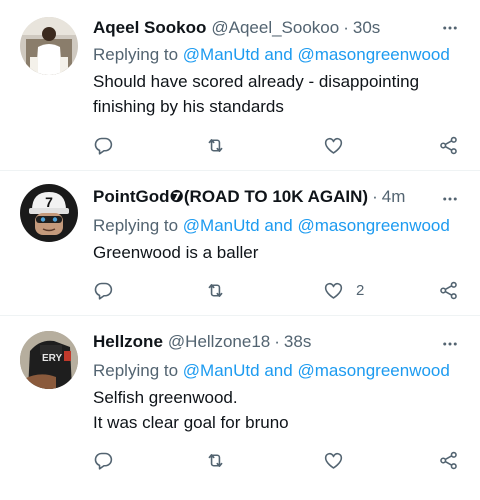  What do you see at coordinates (219, 342) in the screenshot?
I see `user-handle: @Hellzone18` at bounding box center [219, 342].